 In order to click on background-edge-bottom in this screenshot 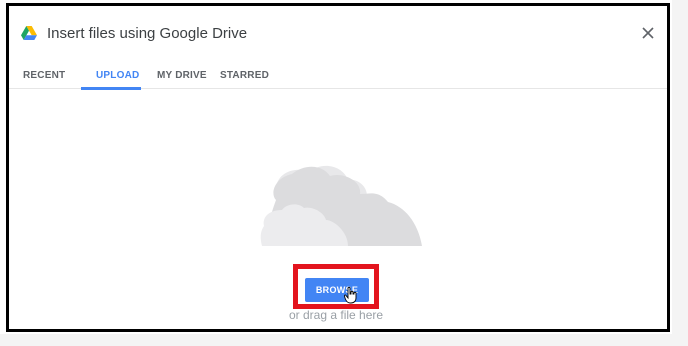, I will do `click(344, 340)`.